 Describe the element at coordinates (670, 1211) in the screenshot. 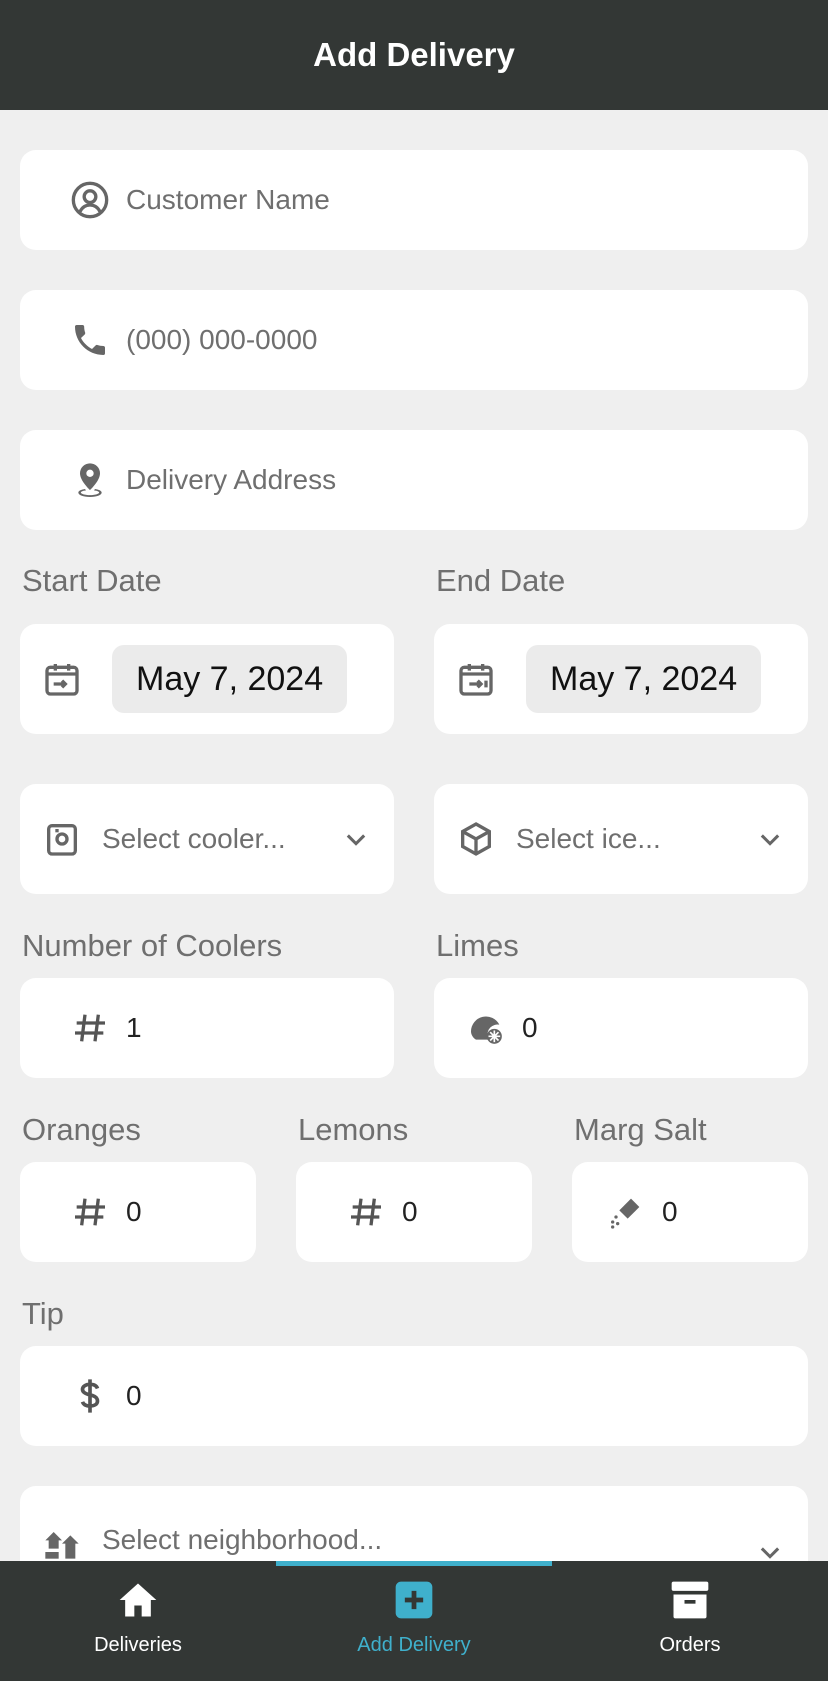

I see `marg-salt-value: 0` at that location.